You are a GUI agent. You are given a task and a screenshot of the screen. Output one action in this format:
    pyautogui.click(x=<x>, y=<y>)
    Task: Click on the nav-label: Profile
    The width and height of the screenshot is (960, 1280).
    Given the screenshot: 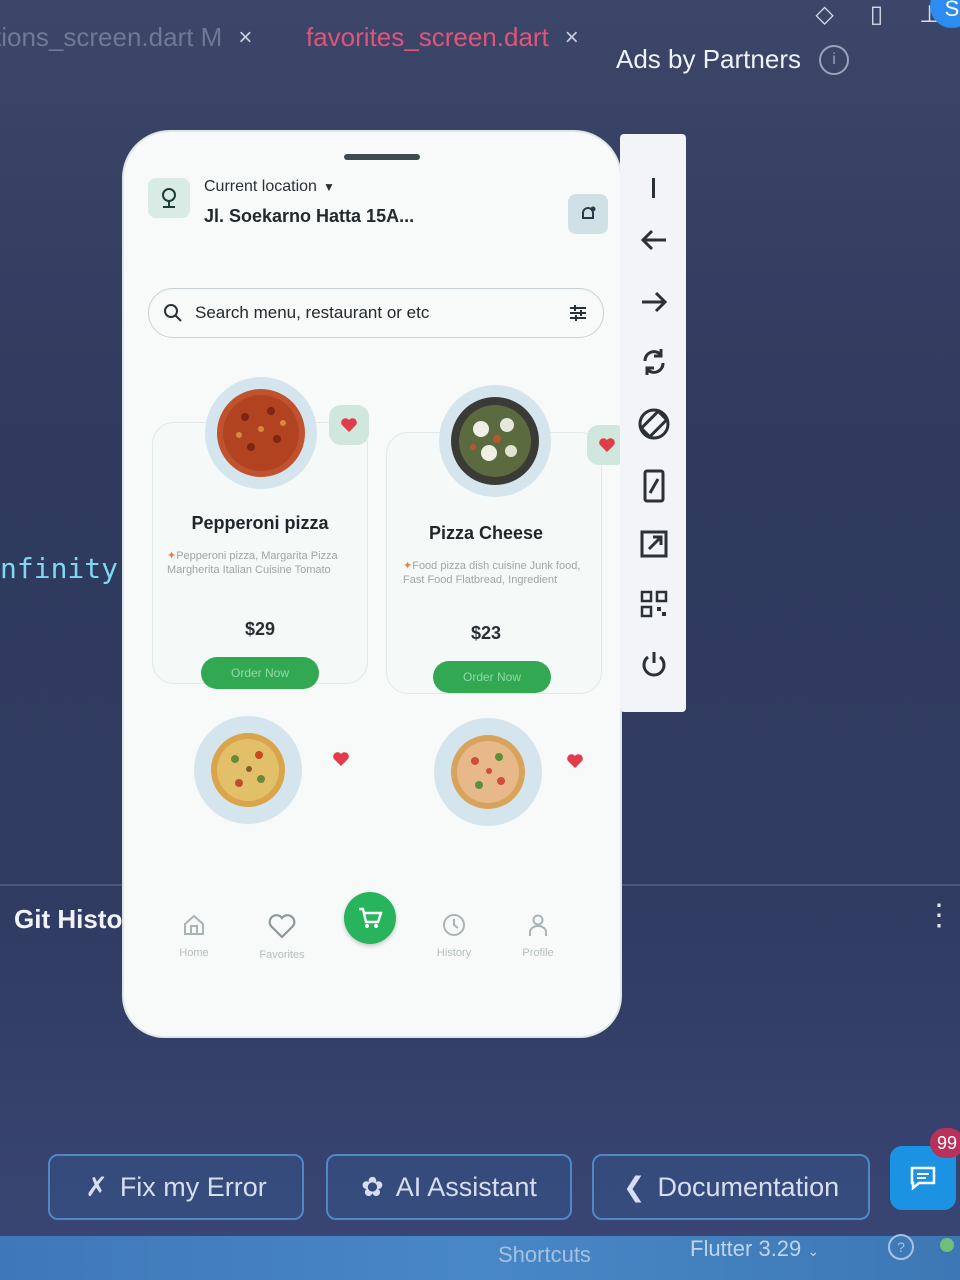 What is the action you would take?
    pyautogui.click(x=538, y=953)
    